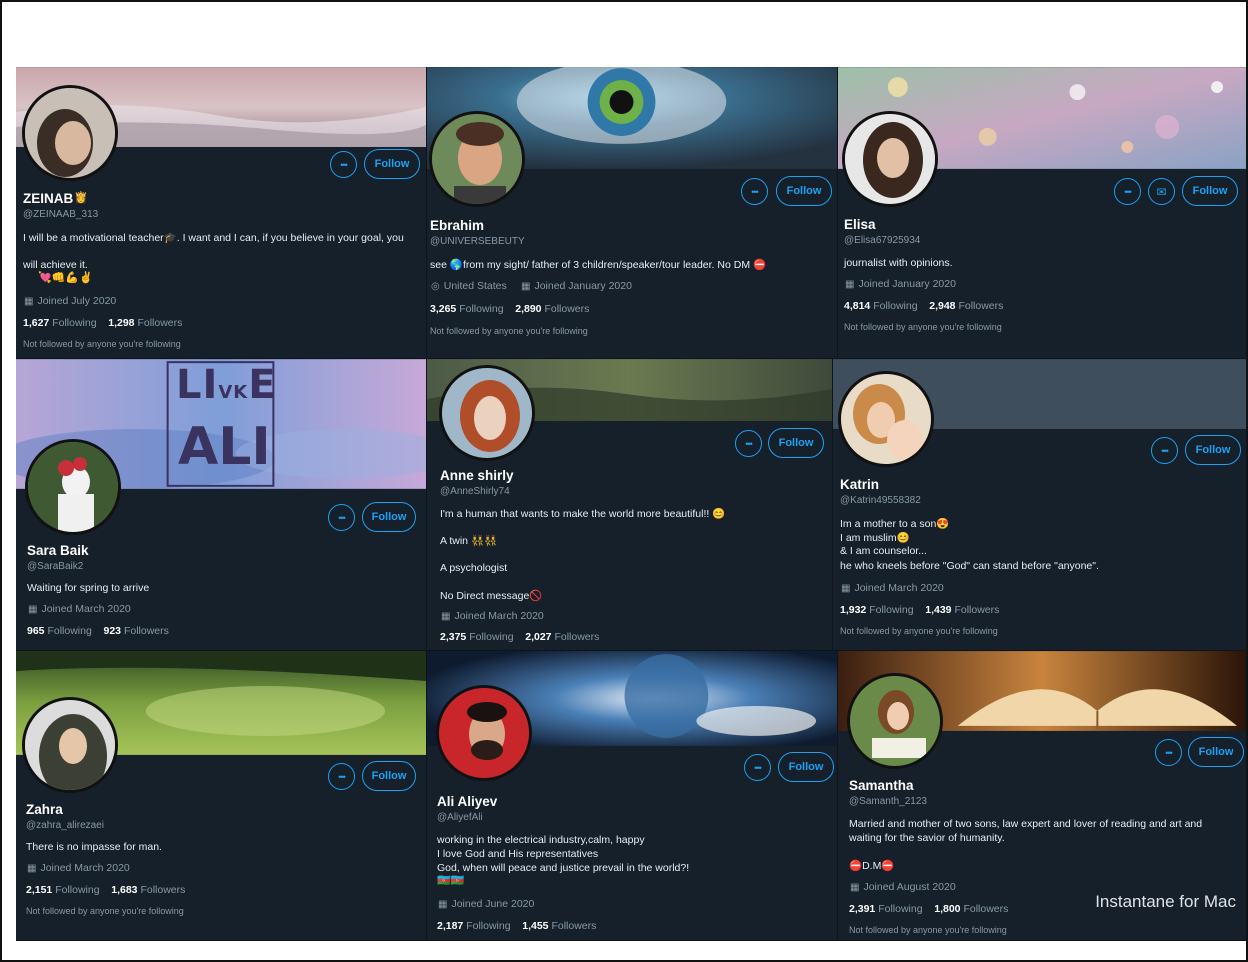  What do you see at coordinates (70, 301) in the screenshot?
I see `joined-date: ▦ Joined July 2020` at bounding box center [70, 301].